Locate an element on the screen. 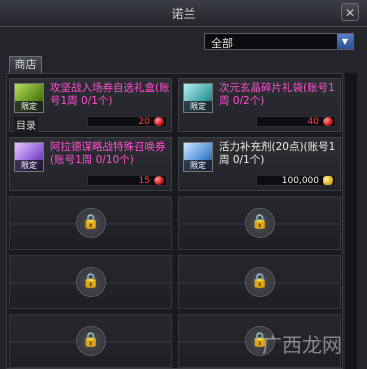 This screenshot has height=369, width=367. gold-coin-icon is located at coordinates (328, 180).